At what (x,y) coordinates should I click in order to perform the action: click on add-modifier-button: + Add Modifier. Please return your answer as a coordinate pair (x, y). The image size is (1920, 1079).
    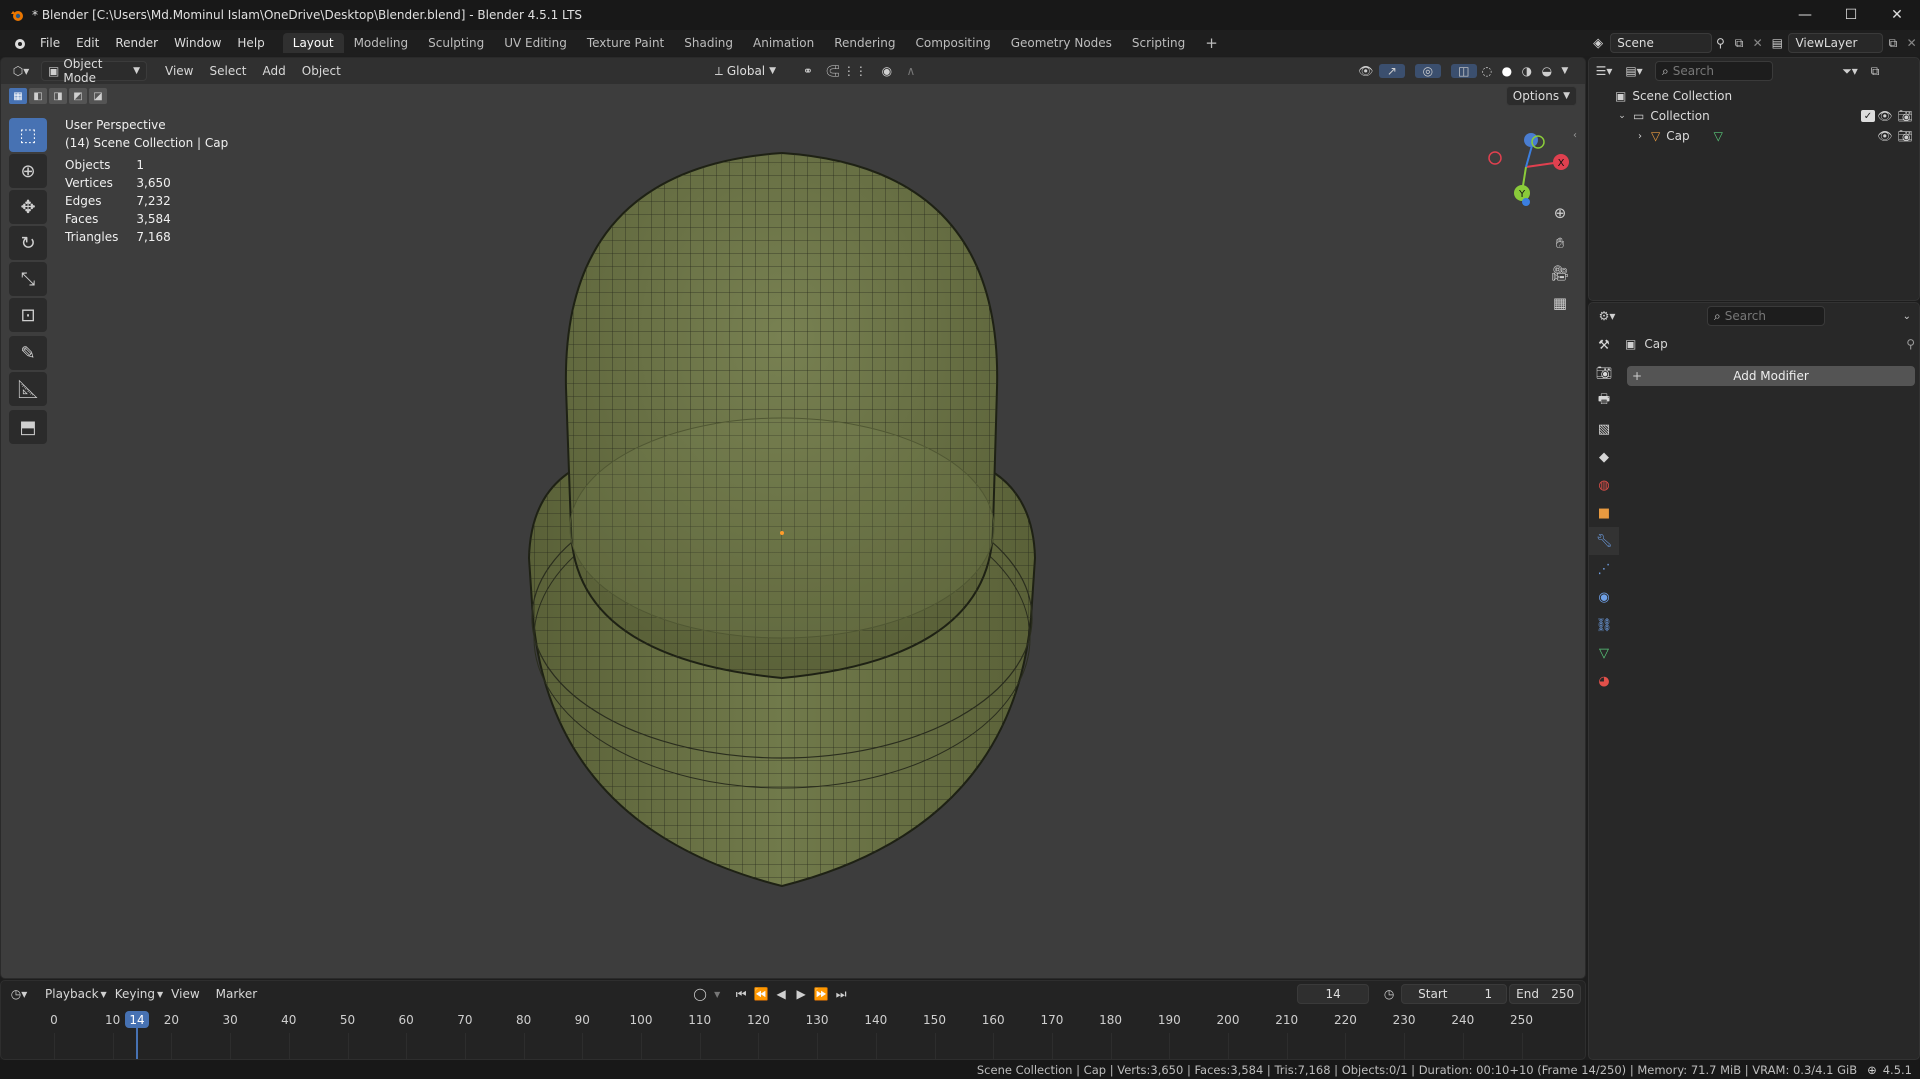
    Looking at the image, I should click on (1771, 376).